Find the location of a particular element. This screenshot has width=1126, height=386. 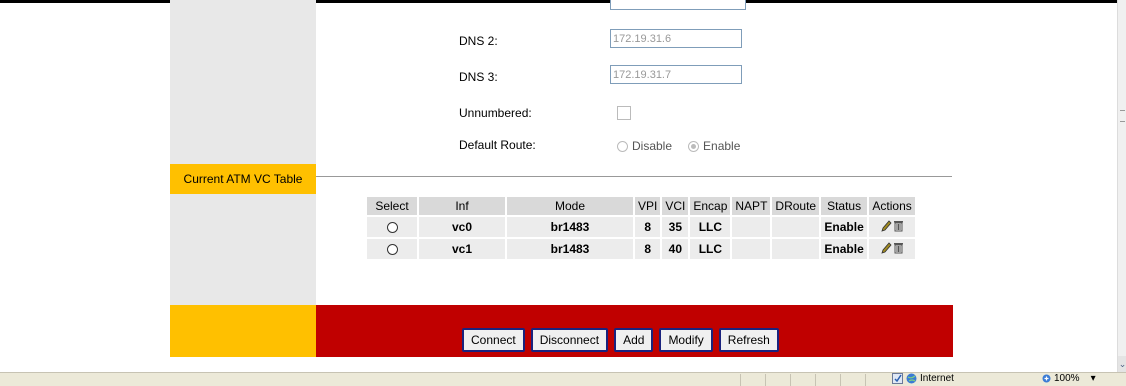

zone-label: Internet is located at coordinates (937, 378).